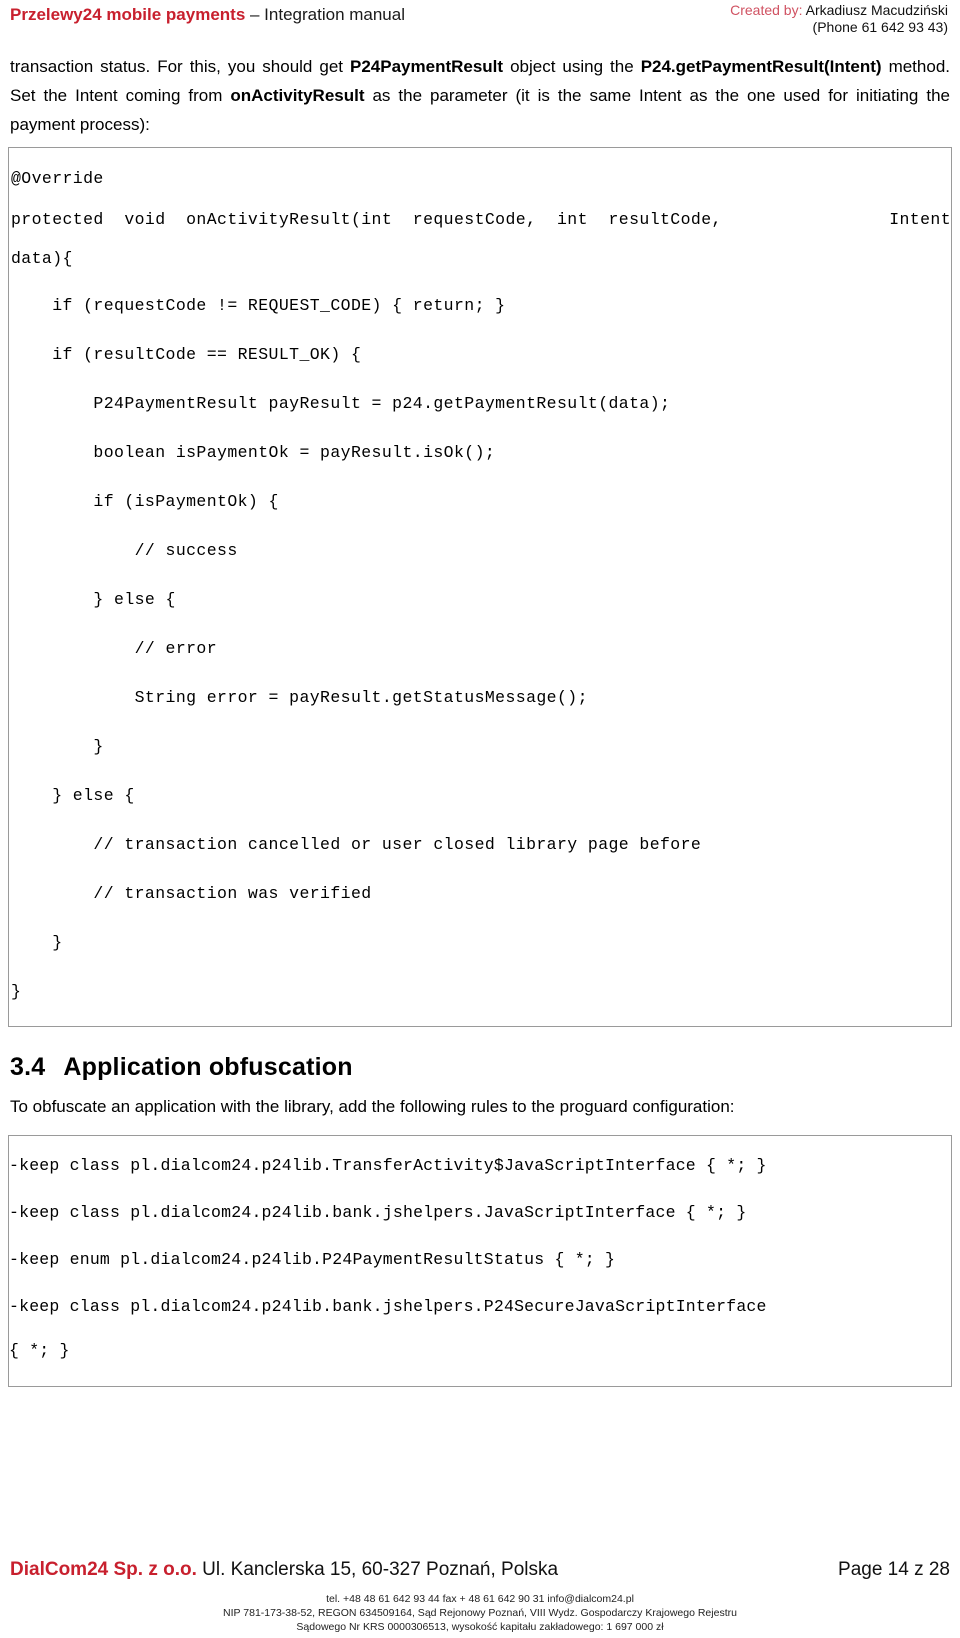 Image resolution: width=960 pixels, height=1638 pixels. I want to click on code-line: boolean isPaymentOk = payResult.isOk();, so click(253, 452).